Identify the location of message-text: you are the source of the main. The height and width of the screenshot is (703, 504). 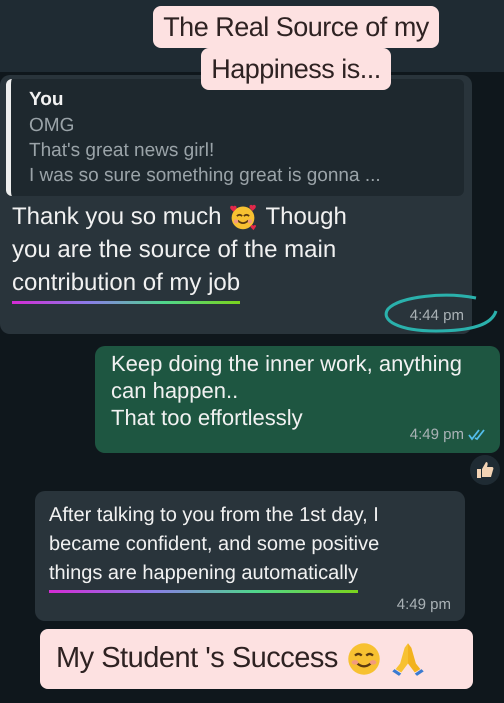
(174, 250).